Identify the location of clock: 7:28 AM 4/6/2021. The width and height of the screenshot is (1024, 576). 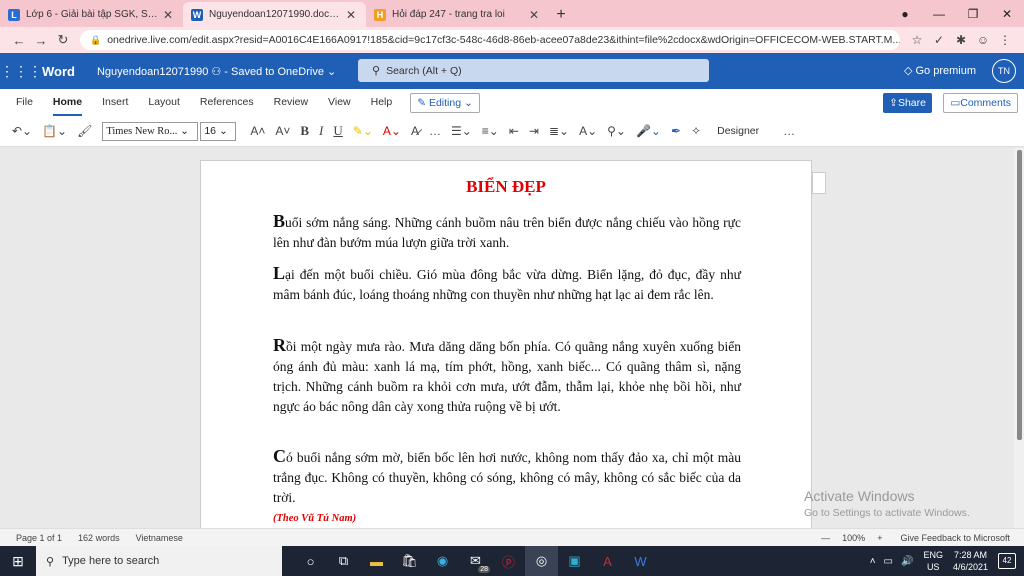
(970, 561).